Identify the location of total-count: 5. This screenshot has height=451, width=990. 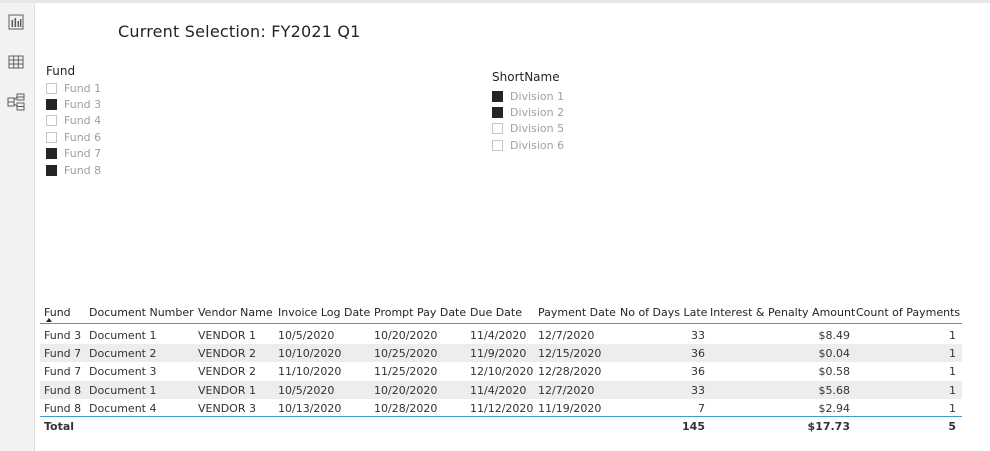
(952, 426).